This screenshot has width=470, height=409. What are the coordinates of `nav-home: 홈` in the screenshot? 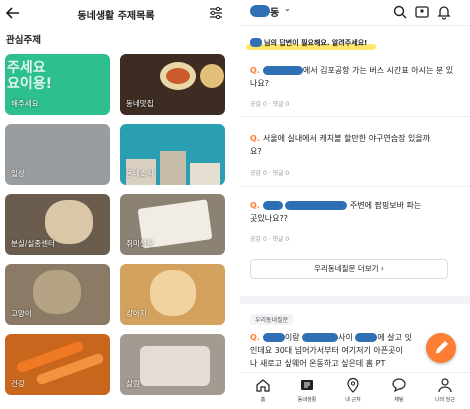 It's located at (263, 390).